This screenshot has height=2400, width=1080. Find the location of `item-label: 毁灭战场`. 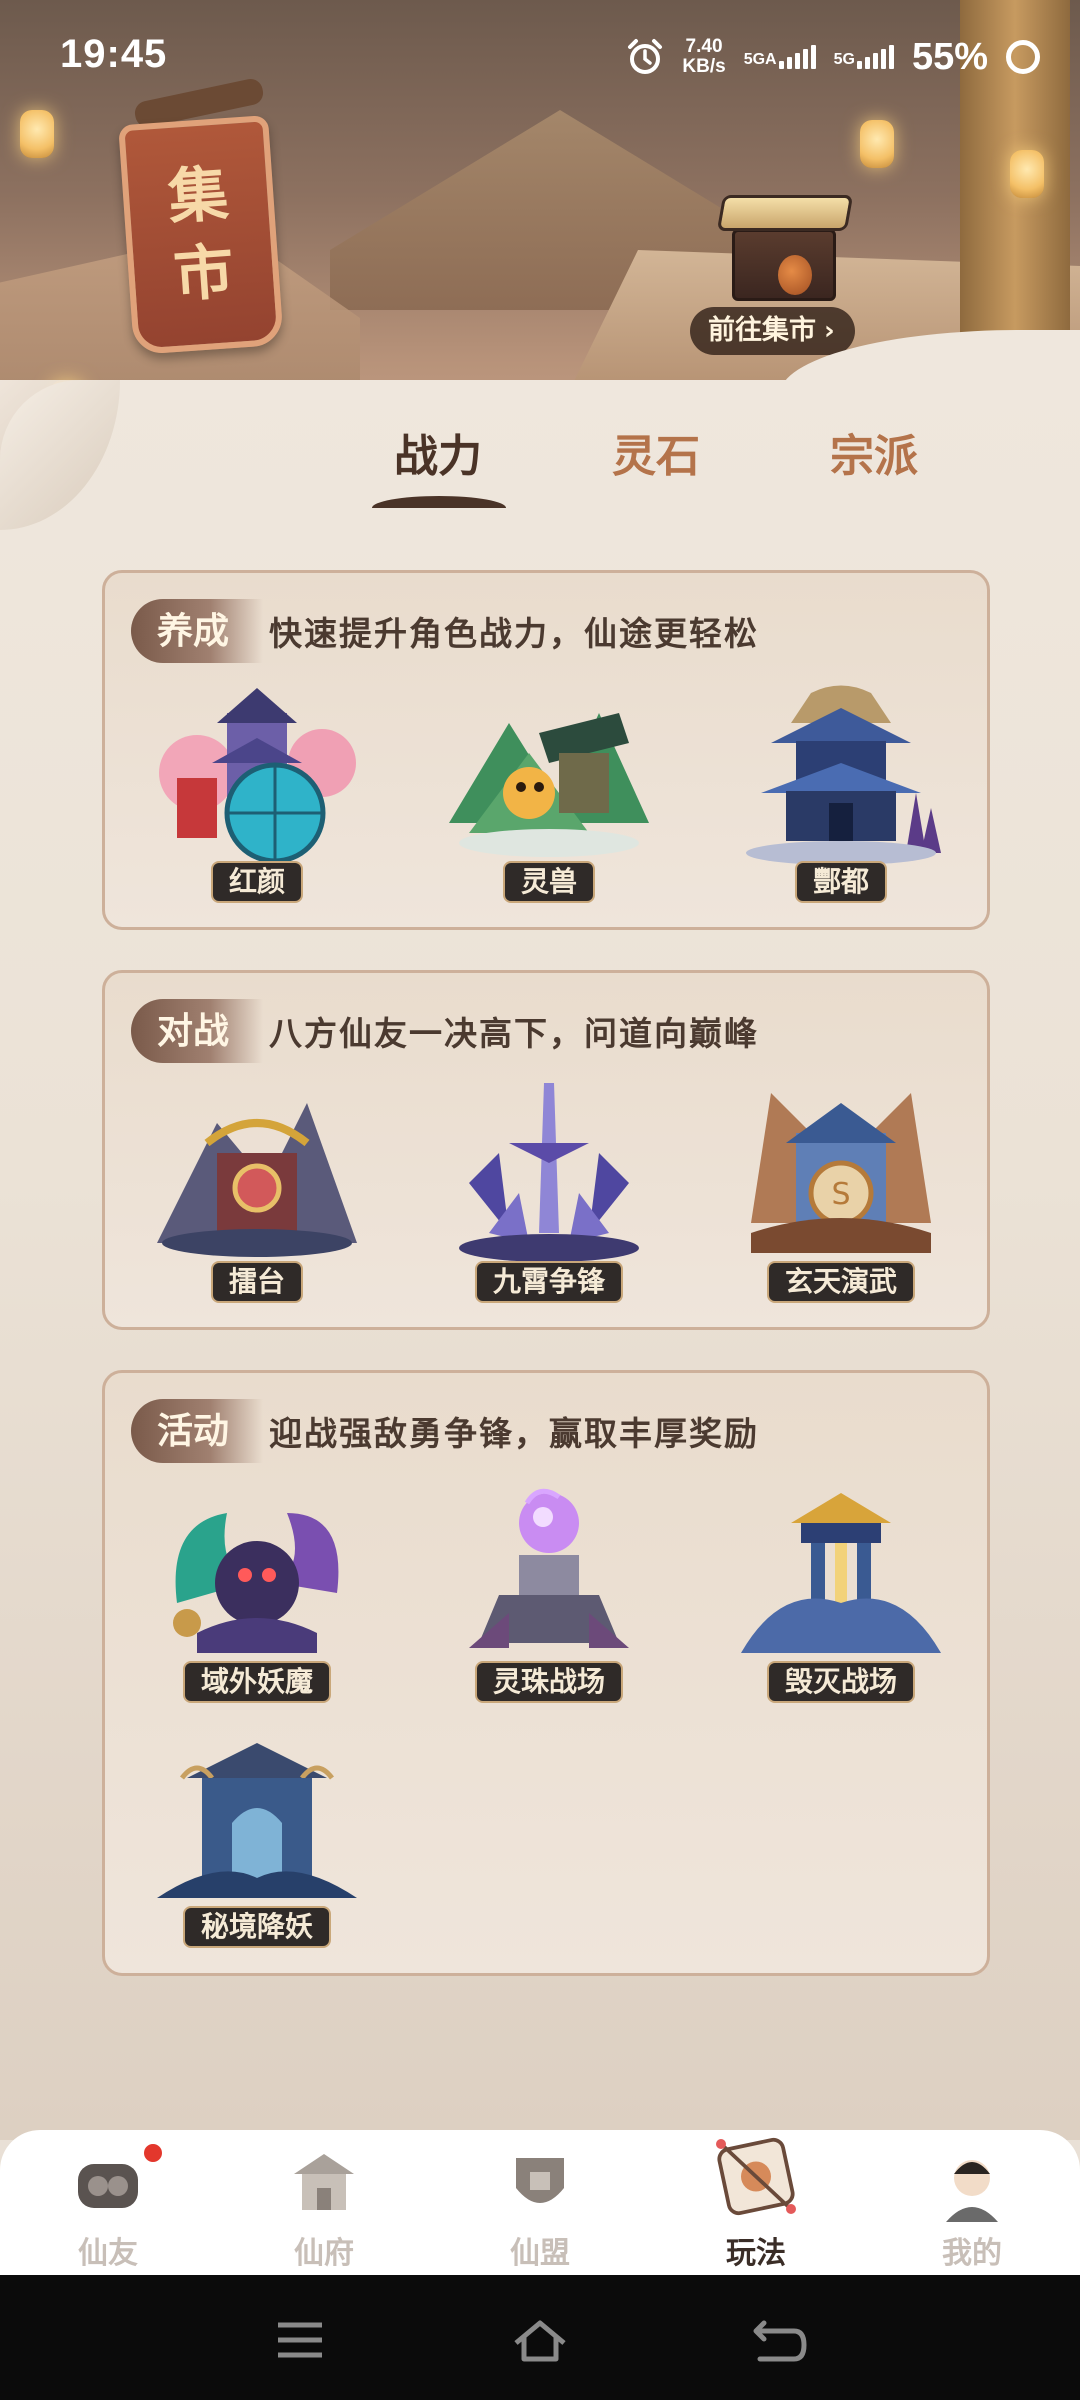

item-label: 毁灭战场 is located at coordinates (841, 1682).